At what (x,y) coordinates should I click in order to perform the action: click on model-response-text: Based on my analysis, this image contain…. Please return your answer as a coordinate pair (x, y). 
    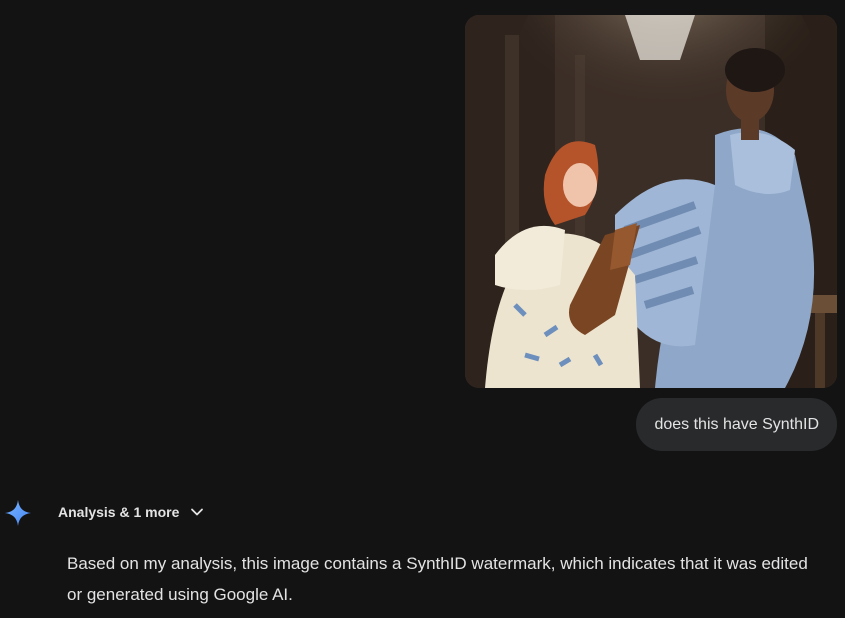
    Looking at the image, I should click on (437, 579).